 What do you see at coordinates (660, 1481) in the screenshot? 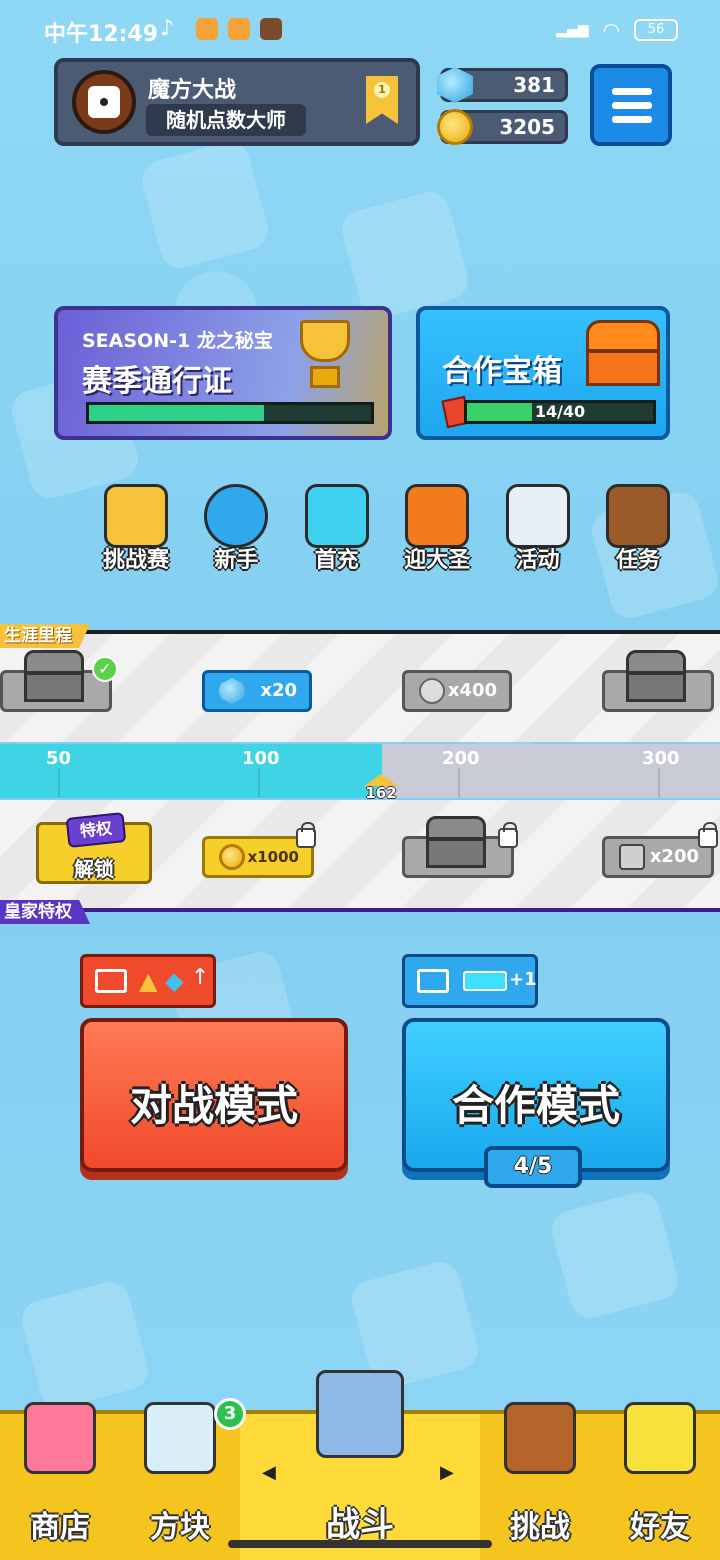
I see `nav-friends: 好友` at bounding box center [660, 1481].